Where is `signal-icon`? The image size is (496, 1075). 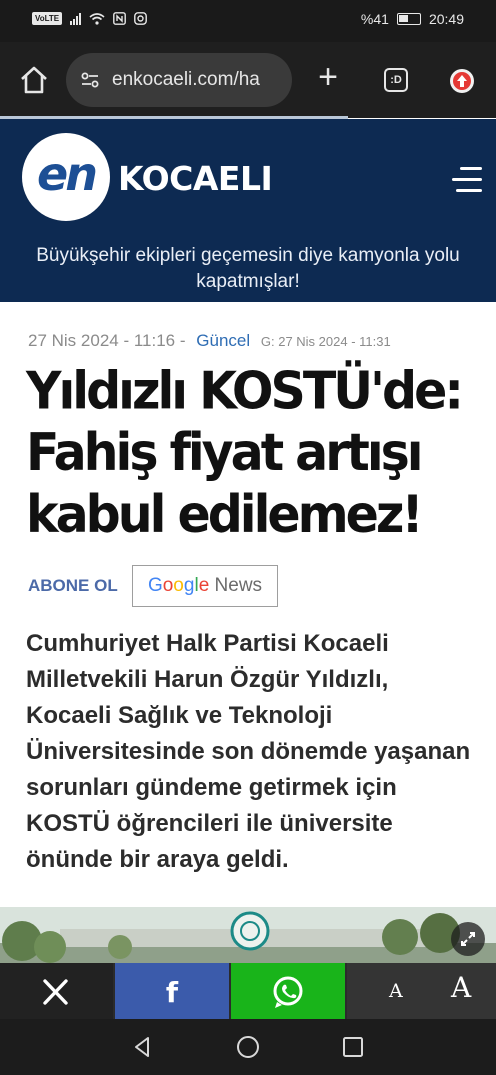 signal-icon is located at coordinates (76, 18).